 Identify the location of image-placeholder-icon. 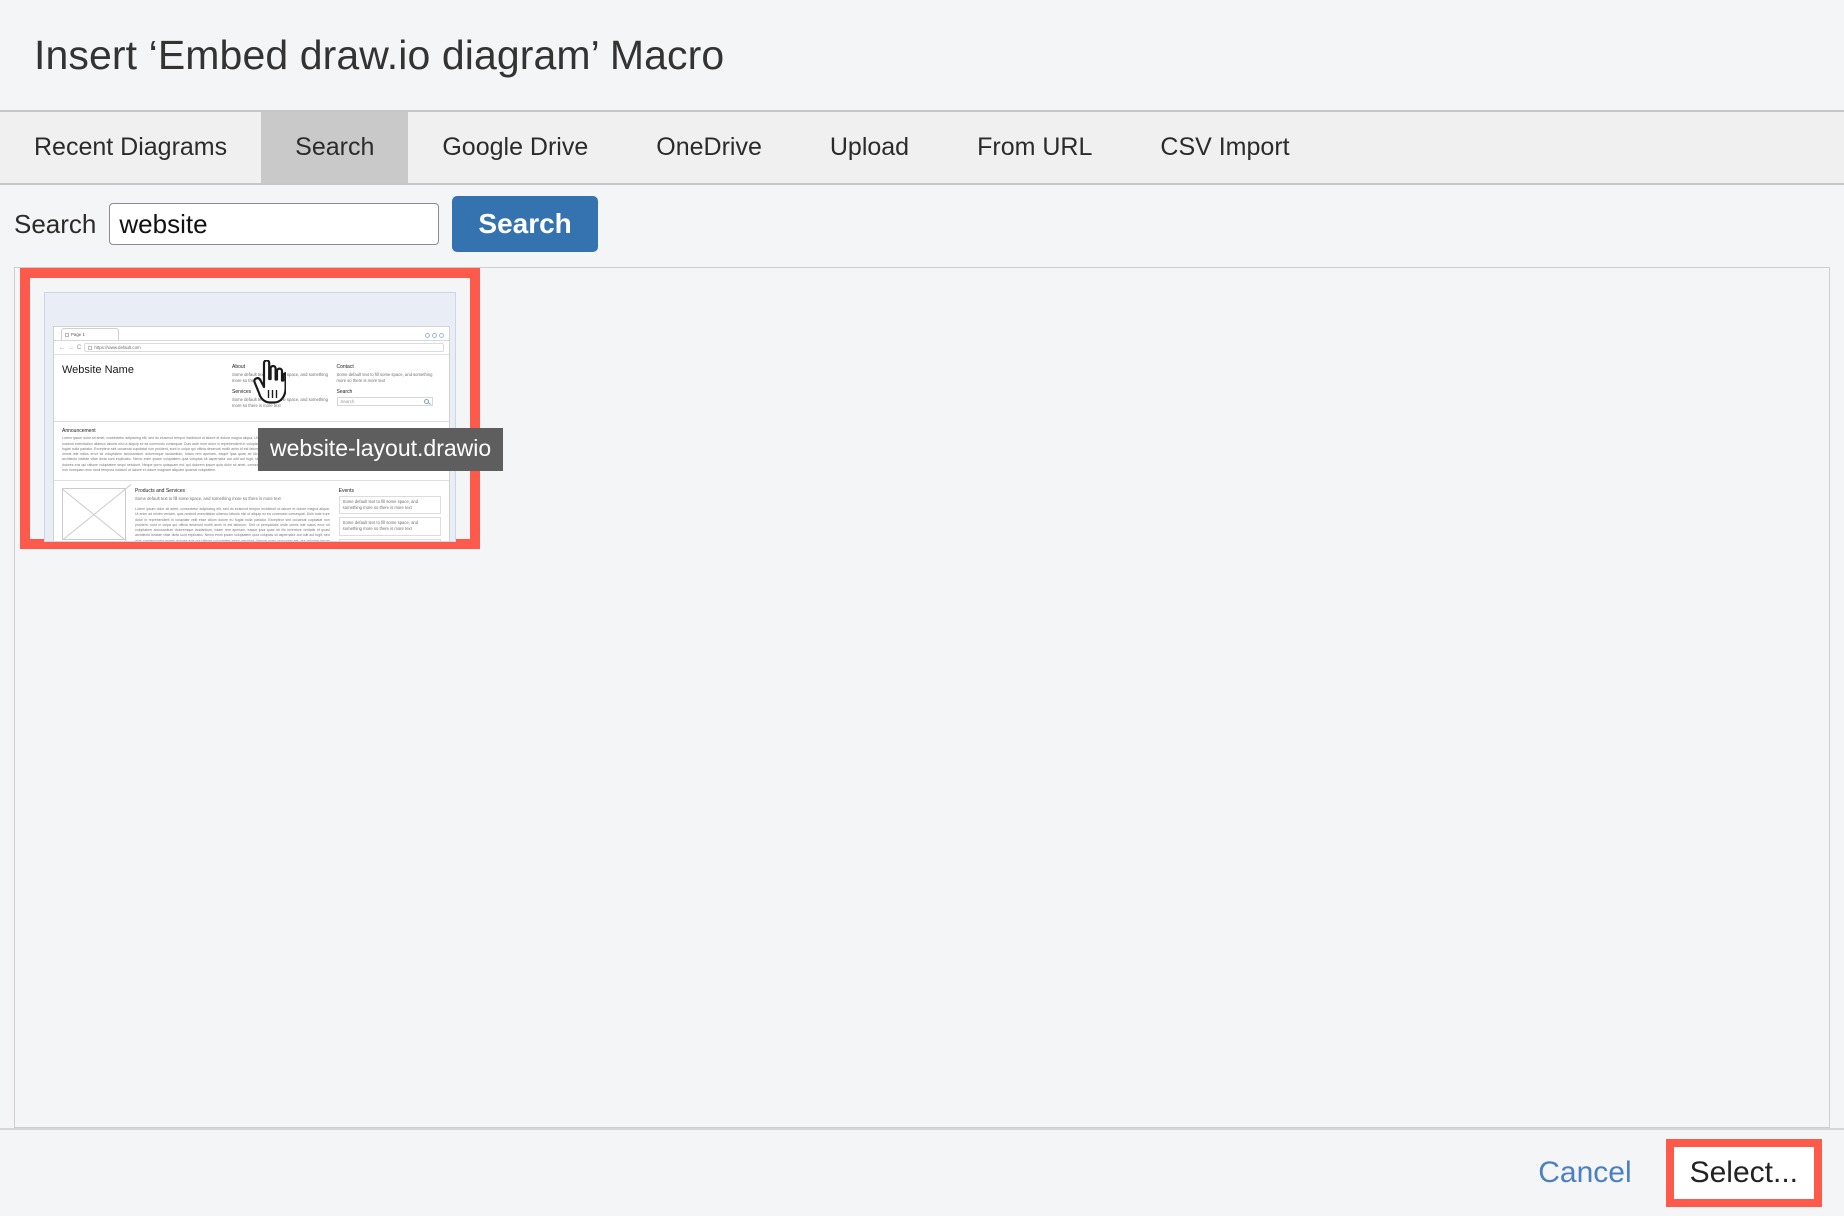
(94, 514).